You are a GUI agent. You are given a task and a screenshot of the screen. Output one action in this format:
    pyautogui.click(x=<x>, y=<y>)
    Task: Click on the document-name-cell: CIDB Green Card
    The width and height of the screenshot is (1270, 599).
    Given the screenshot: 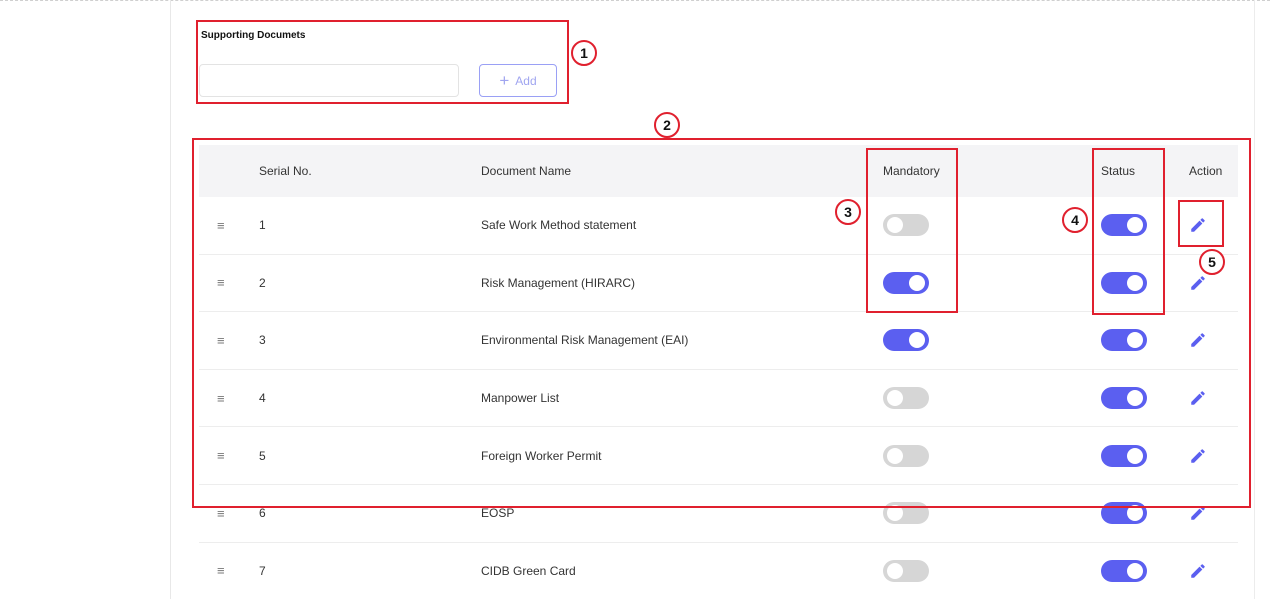 What is the action you would take?
    pyautogui.click(x=528, y=570)
    